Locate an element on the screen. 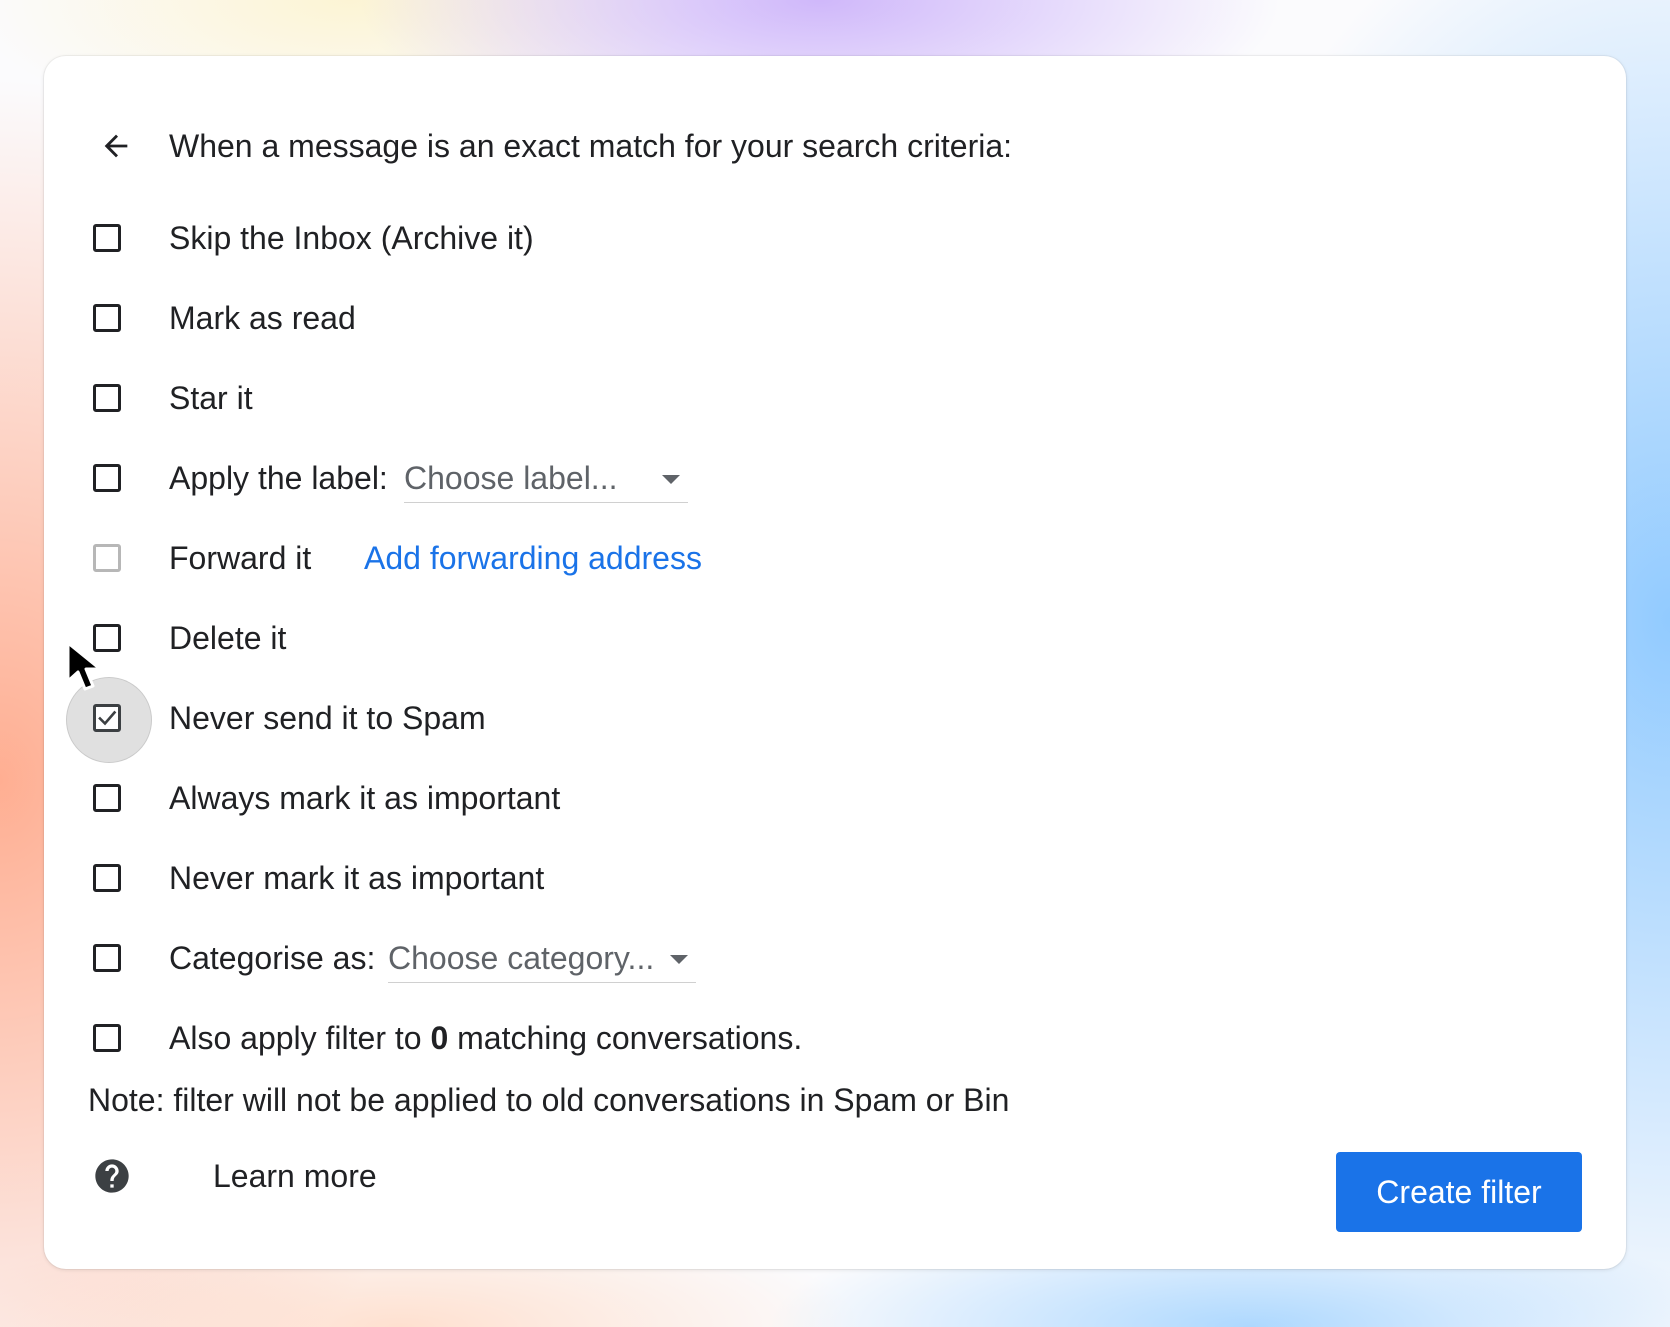 The height and width of the screenshot is (1327, 1670). categorise-checkbox is located at coordinates (107, 958).